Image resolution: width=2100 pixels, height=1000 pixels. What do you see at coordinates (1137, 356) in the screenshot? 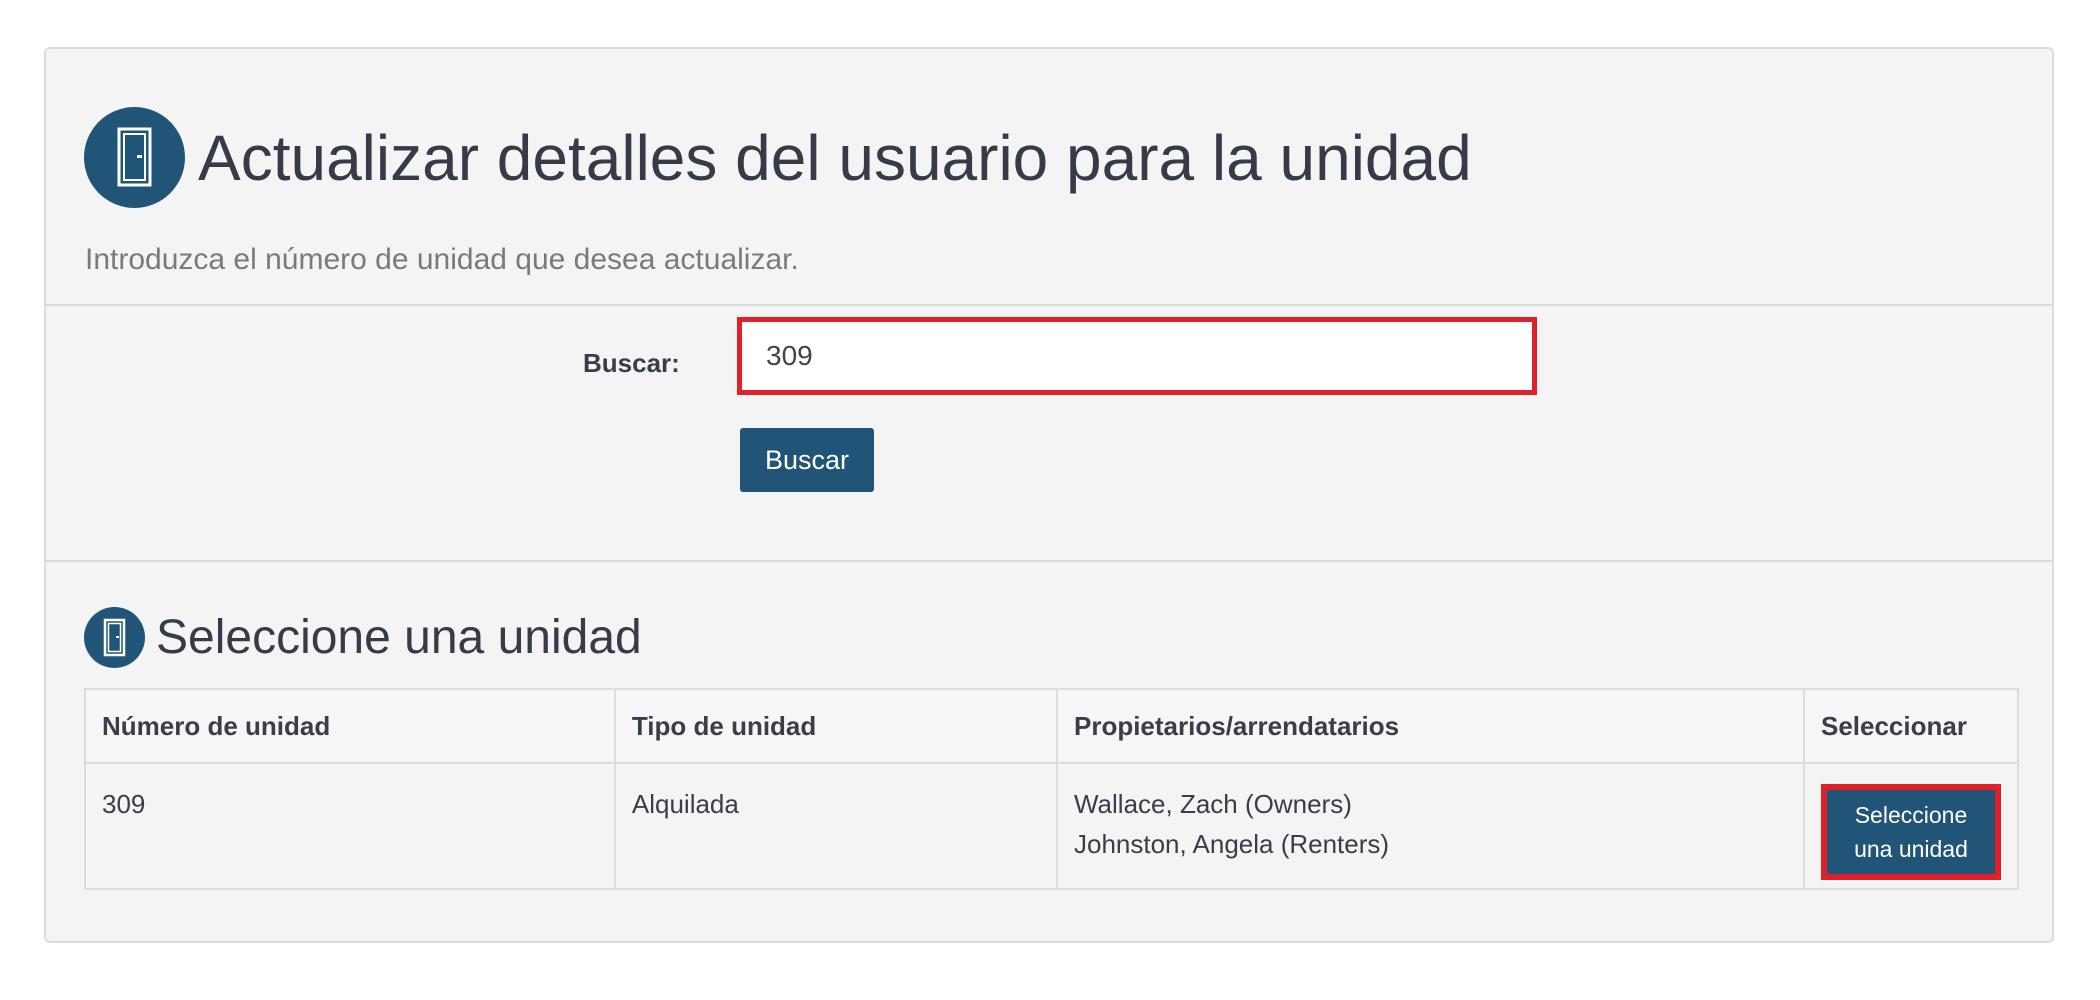
I see `search-input` at bounding box center [1137, 356].